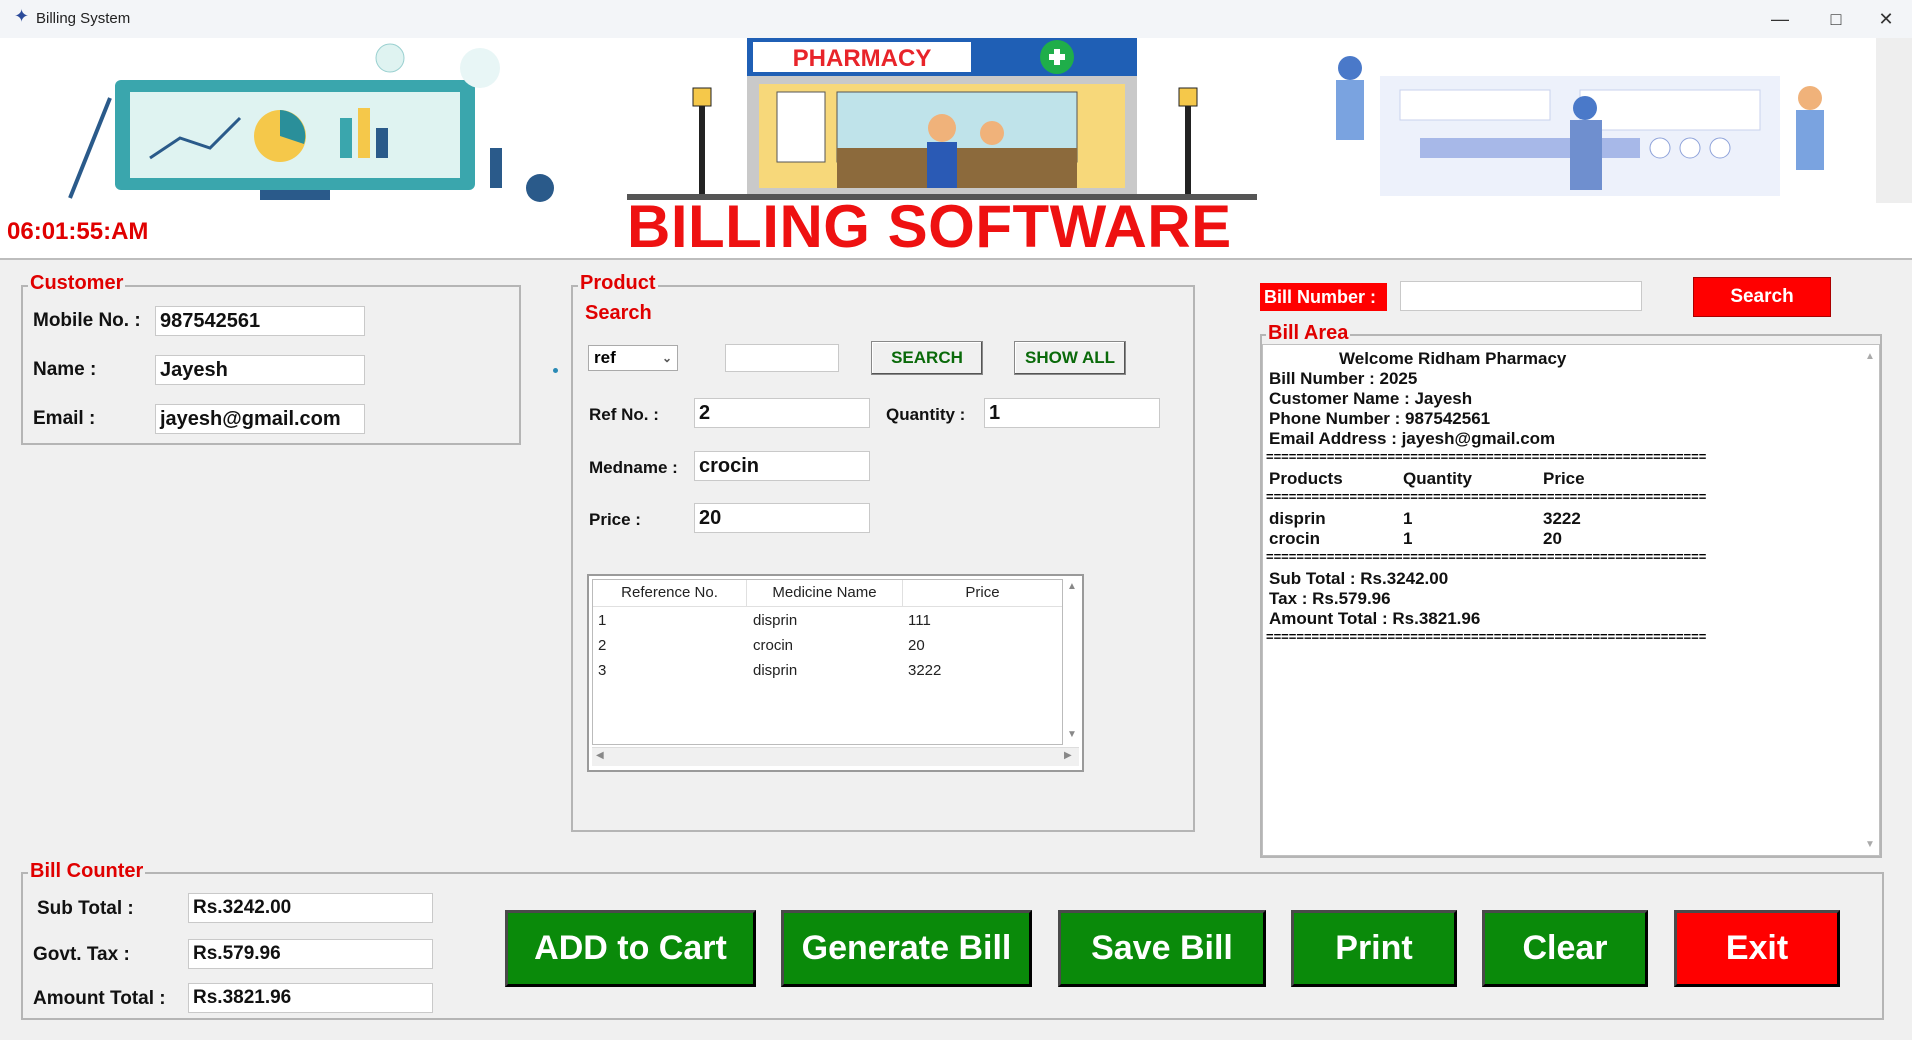  Describe the element at coordinates (260, 419) in the screenshot. I see `email-field: jayesh@gmail.com` at that location.